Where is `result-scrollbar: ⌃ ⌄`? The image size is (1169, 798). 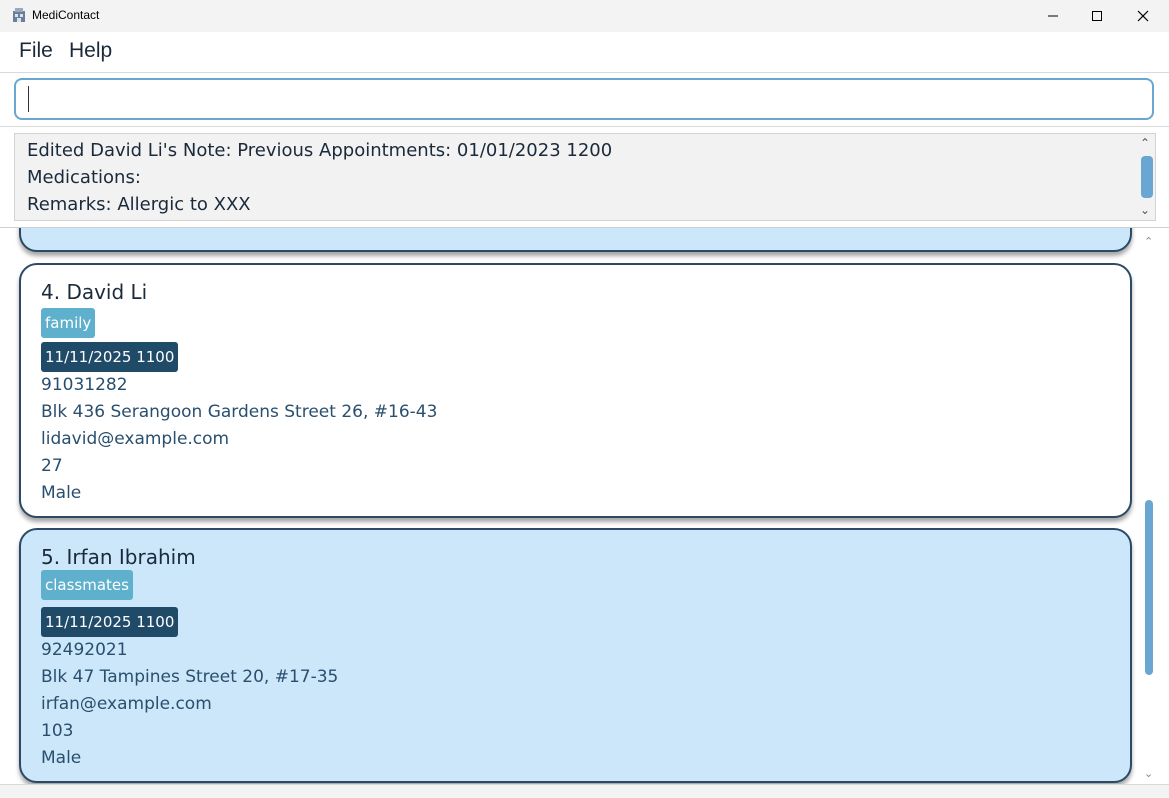 result-scrollbar: ⌃ ⌄ is located at coordinates (1145, 177).